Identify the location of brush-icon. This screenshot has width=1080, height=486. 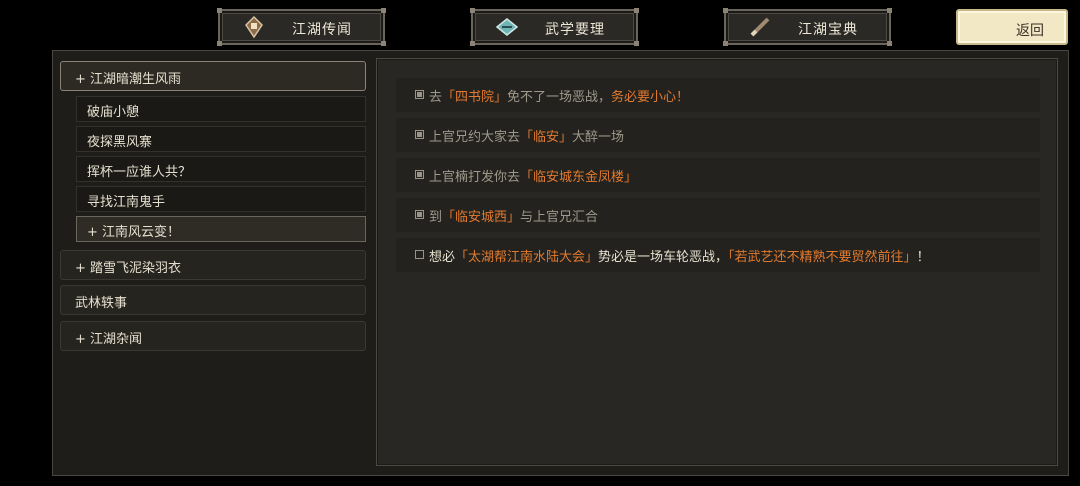
(760, 27).